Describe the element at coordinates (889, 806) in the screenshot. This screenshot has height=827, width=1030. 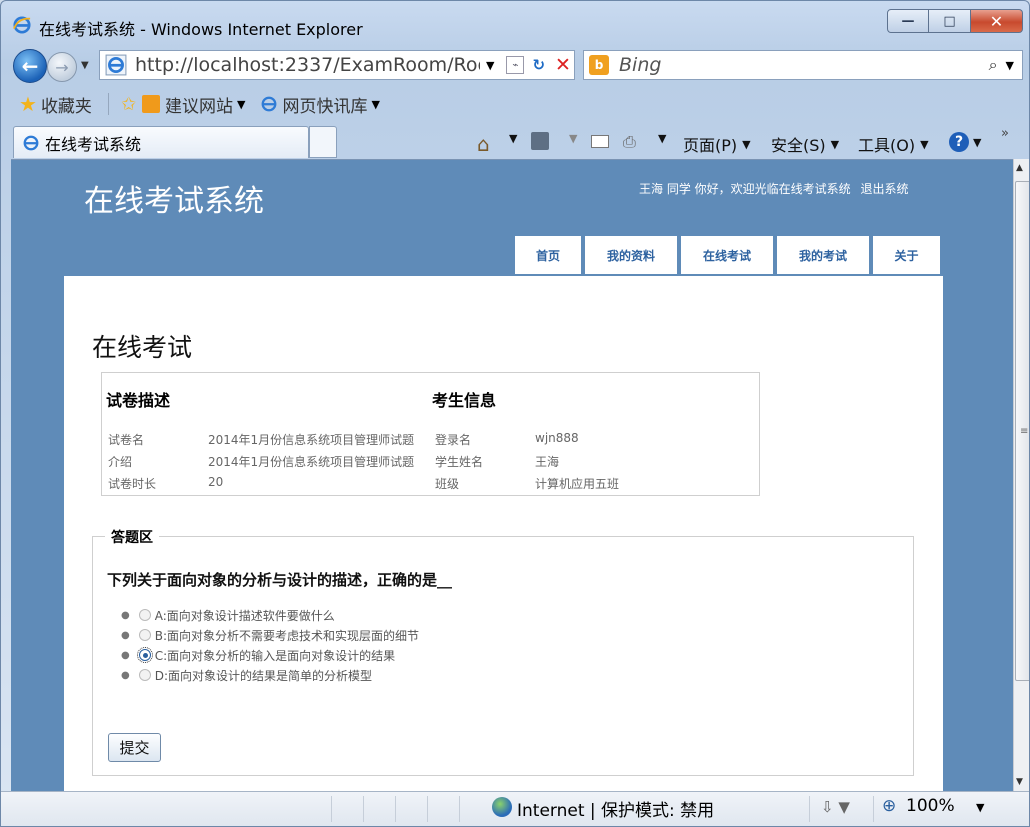
I see `zoom-icon: ⊕` at that location.